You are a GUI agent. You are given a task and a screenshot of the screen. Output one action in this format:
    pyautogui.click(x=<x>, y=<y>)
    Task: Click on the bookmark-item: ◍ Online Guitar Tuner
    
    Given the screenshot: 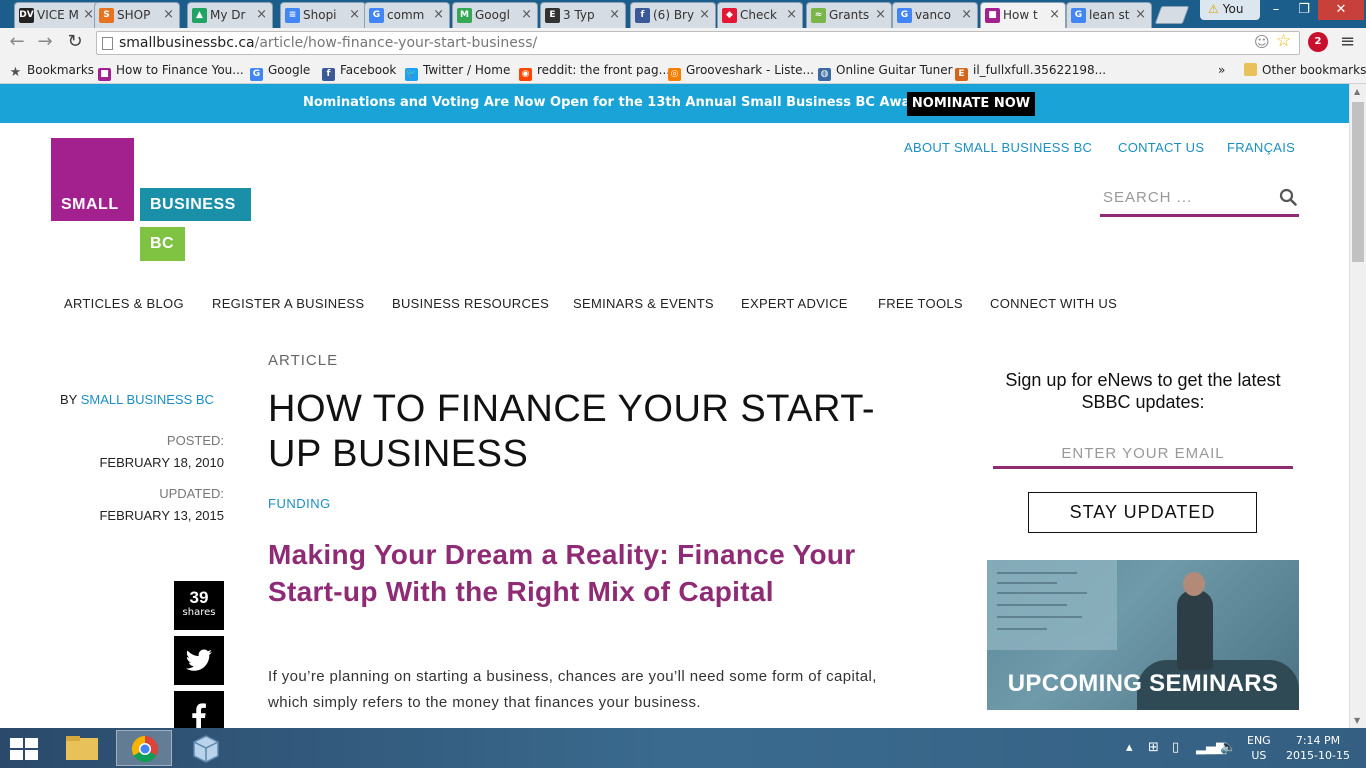 What is the action you would take?
    pyautogui.click(x=885, y=72)
    